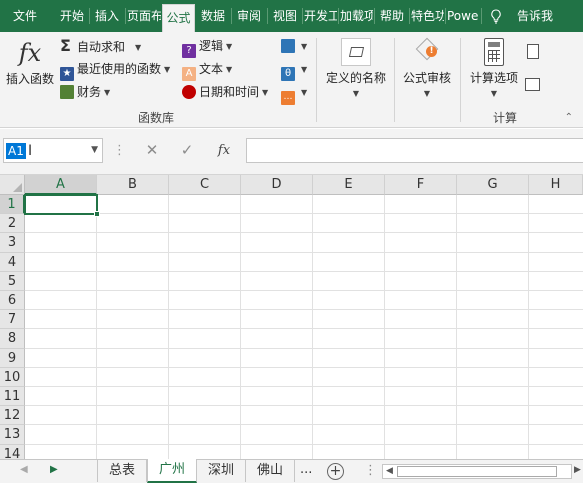  Describe the element at coordinates (535, 16) in the screenshot. I see `tell-me-search: 告诉我` at that location.